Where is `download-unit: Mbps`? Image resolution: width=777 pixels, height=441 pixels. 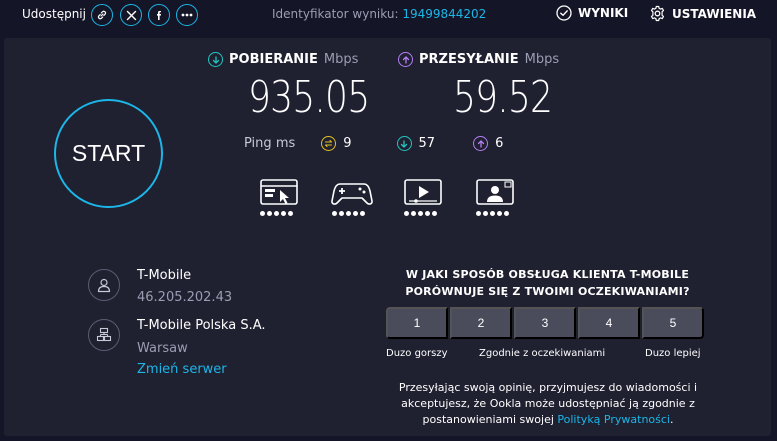
download-unit: Mbps is located at coordinates (341, 59).